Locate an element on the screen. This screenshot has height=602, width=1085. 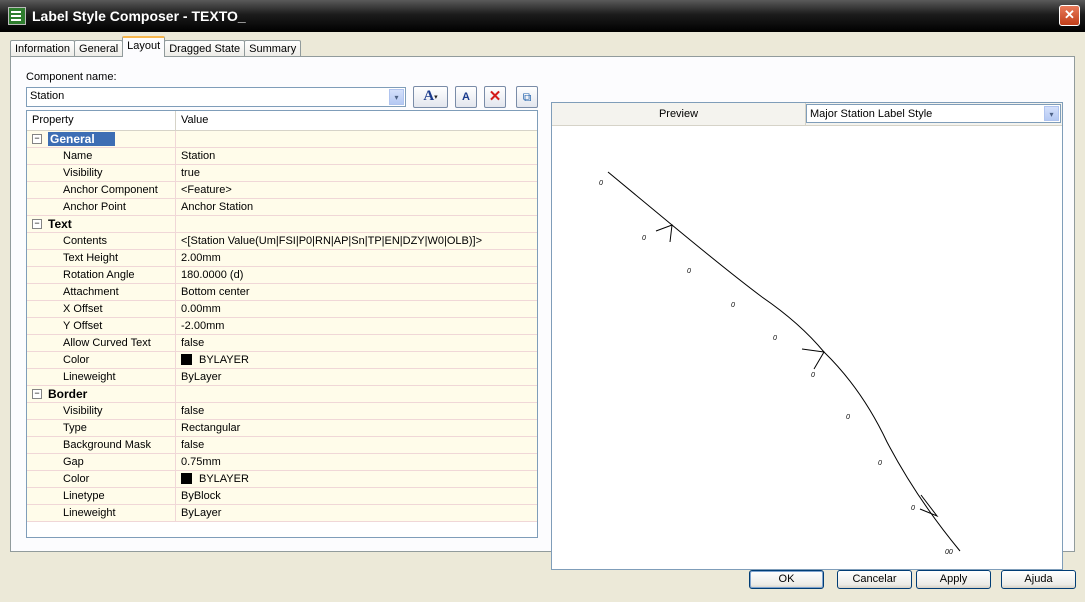
table-row: Attachment Bottom center is located at coordinates (282, 292).